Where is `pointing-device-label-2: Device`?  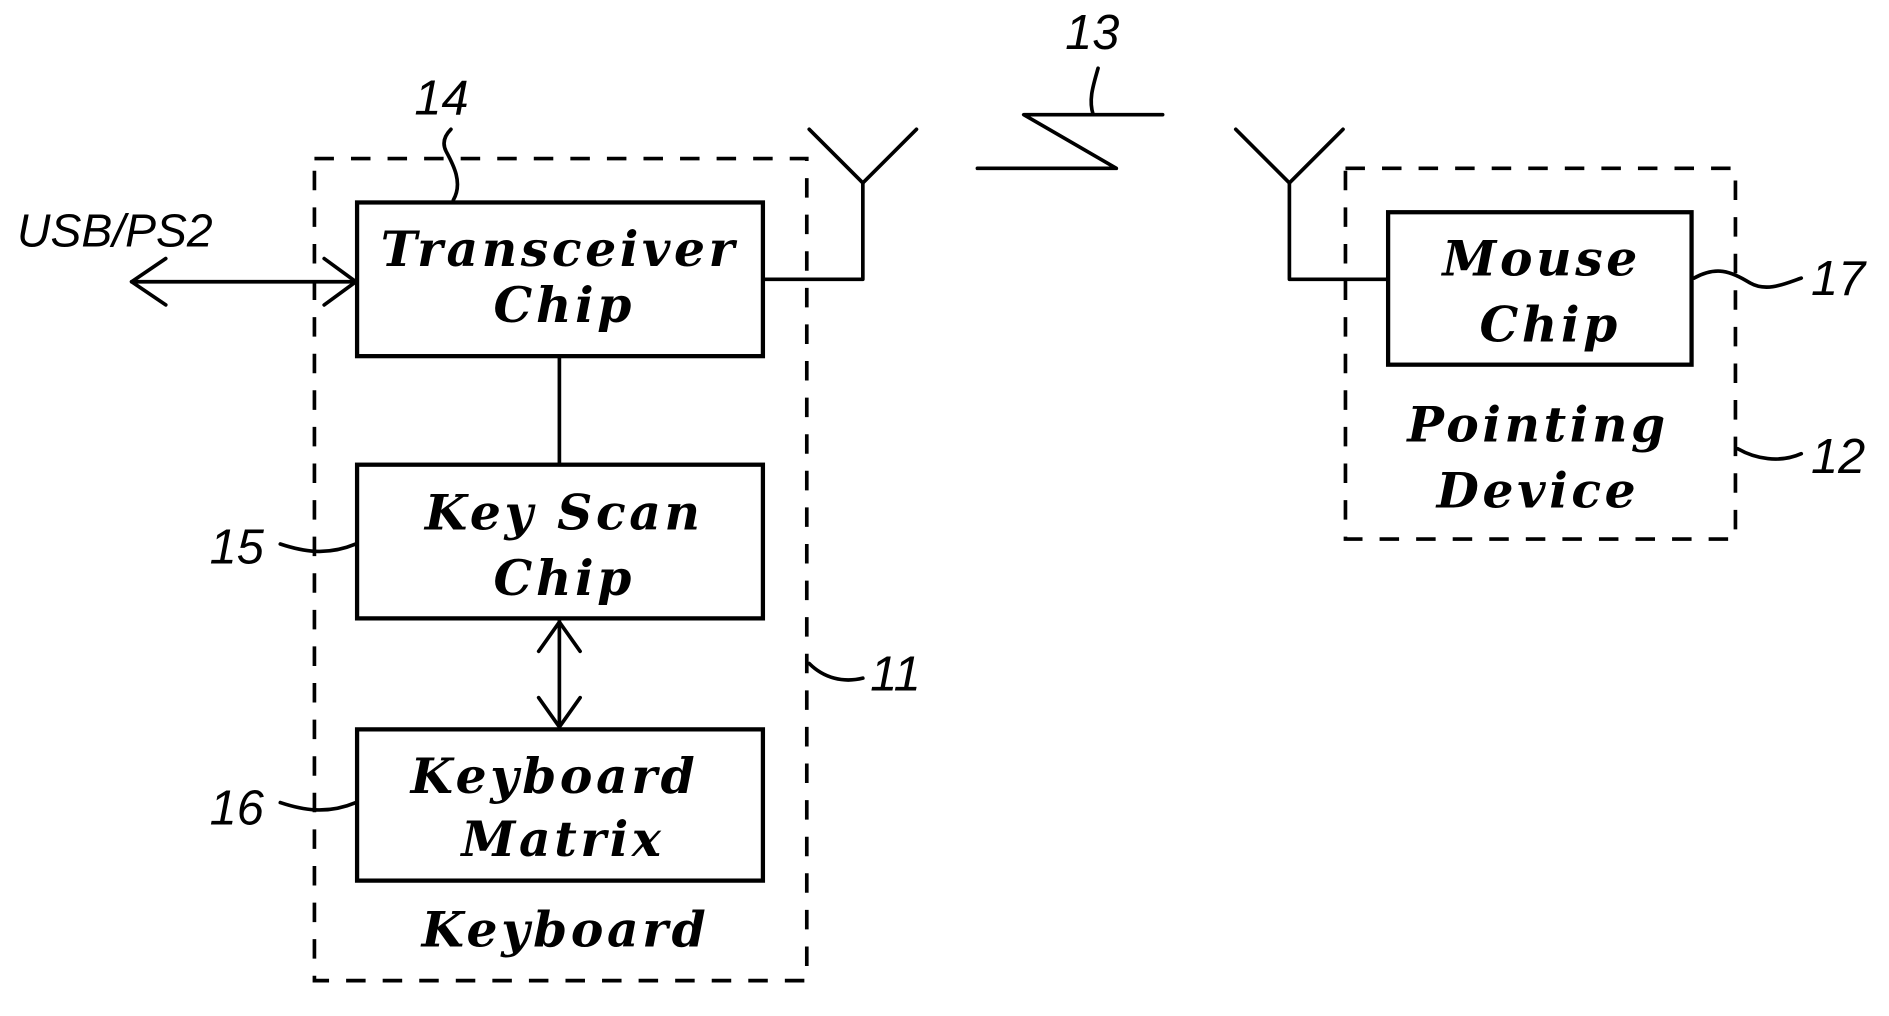 pointing-device-label-2: Device is located at coordinates (1537, 490).